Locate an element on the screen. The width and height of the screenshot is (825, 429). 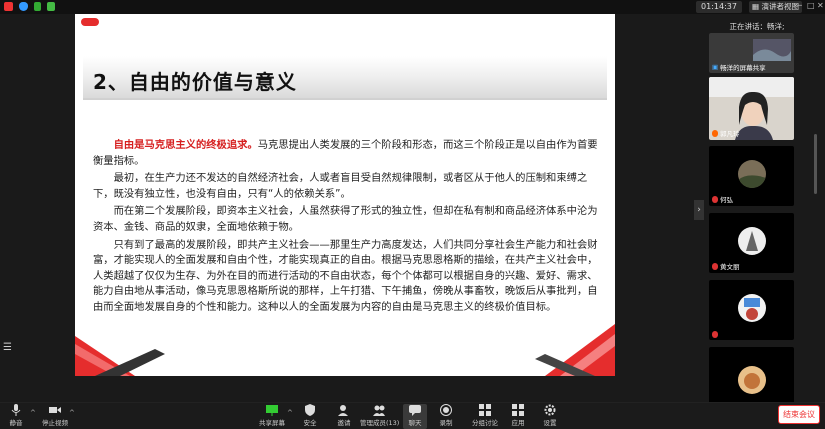
settings-button: 设置 is located at coordinates (550, 416).